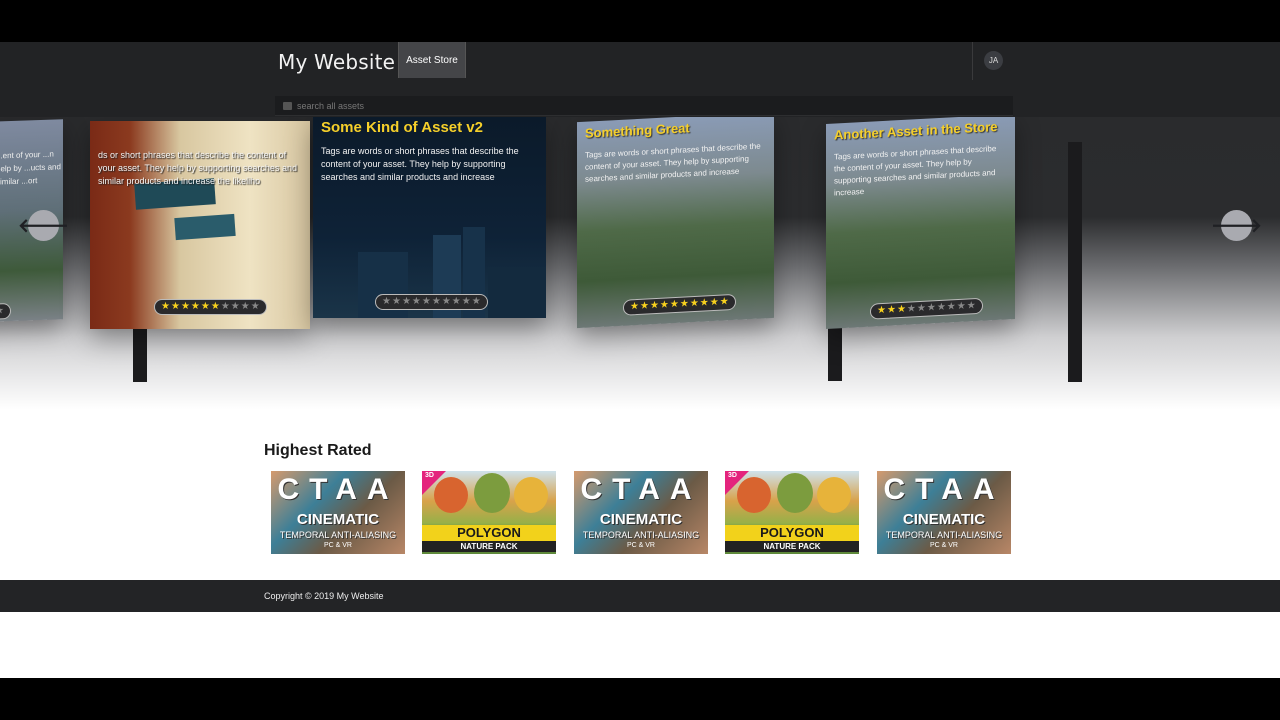  What do you see at coordinates (637, 130) in the screenshot?
I see `card-title: Something Great` at bounding box center [637, 130].